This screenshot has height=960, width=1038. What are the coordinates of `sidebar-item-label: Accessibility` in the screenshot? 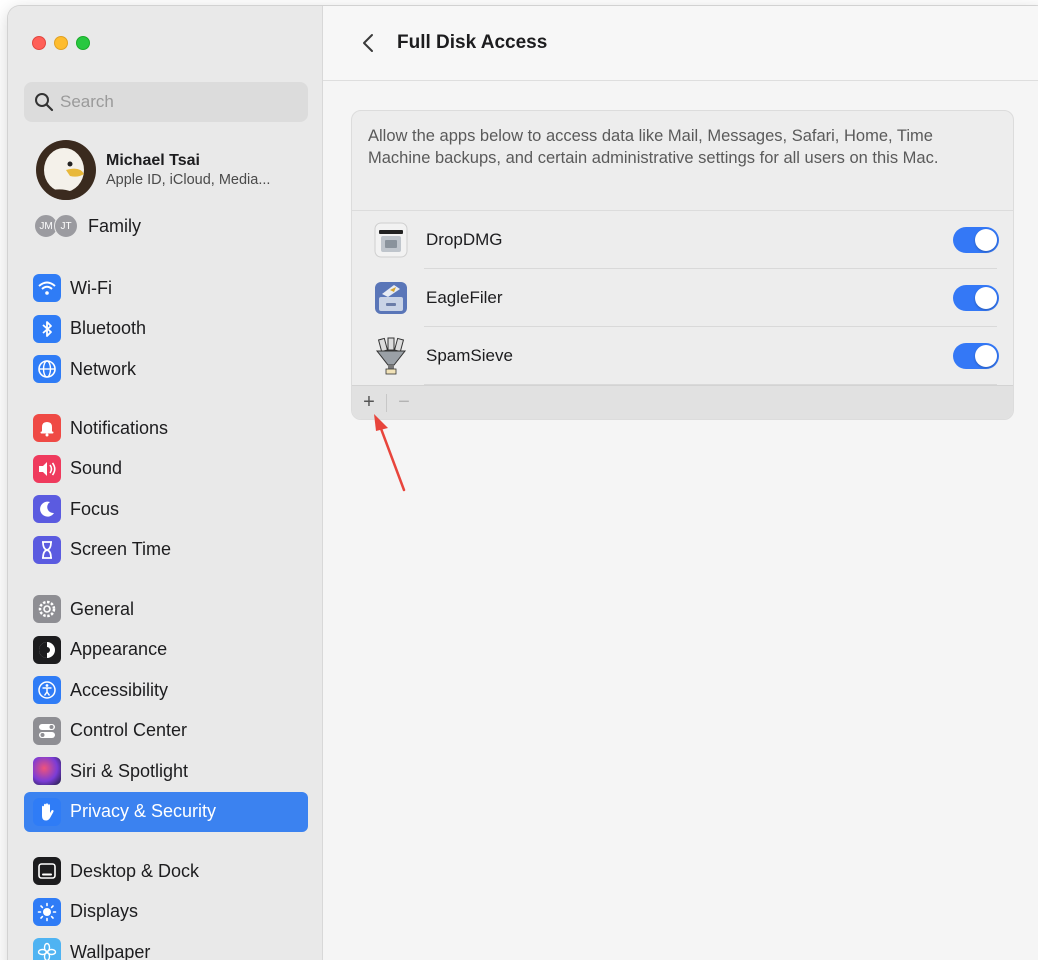 It's located at (119, 689).